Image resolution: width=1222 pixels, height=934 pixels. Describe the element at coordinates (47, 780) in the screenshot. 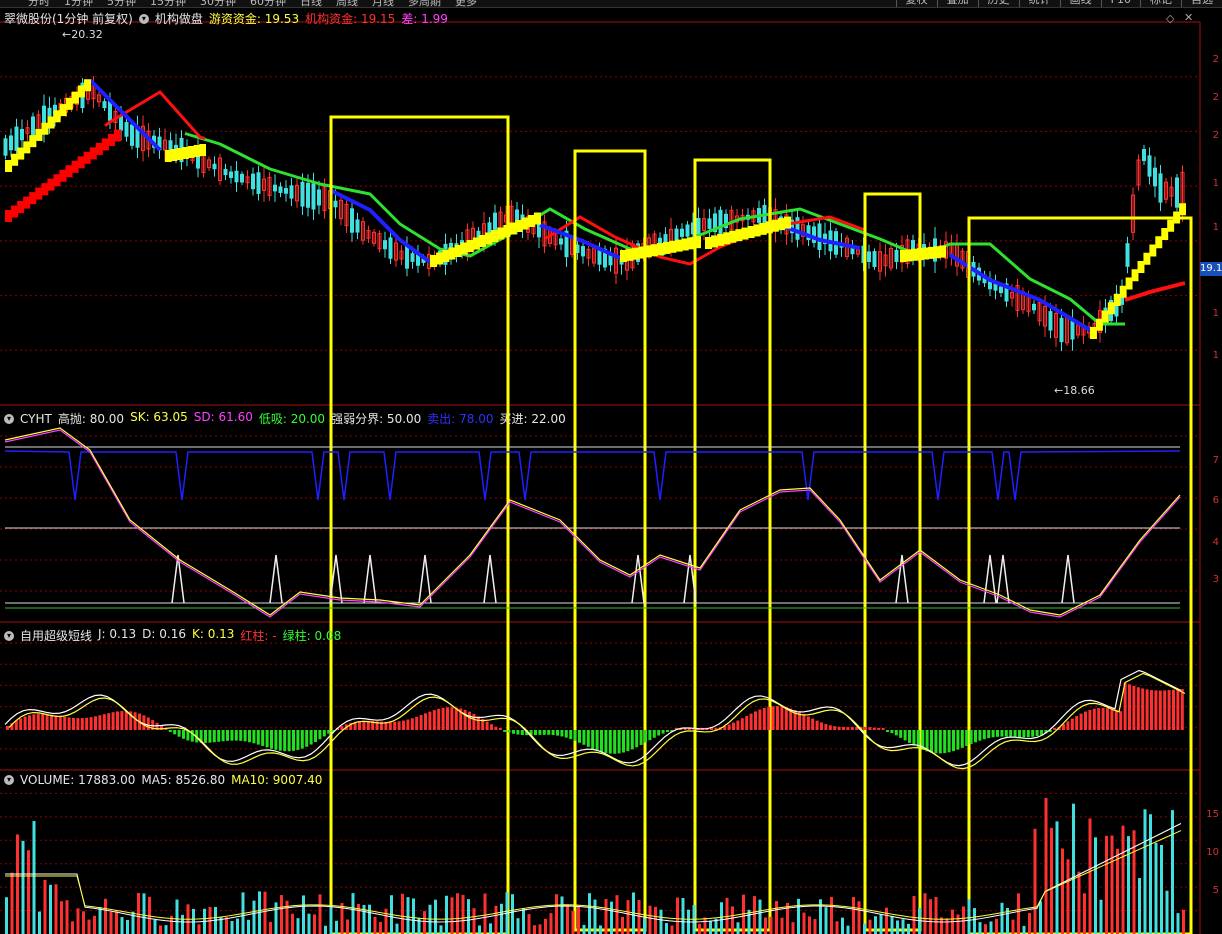

I see `volume-label: VOLUME:` at that location.